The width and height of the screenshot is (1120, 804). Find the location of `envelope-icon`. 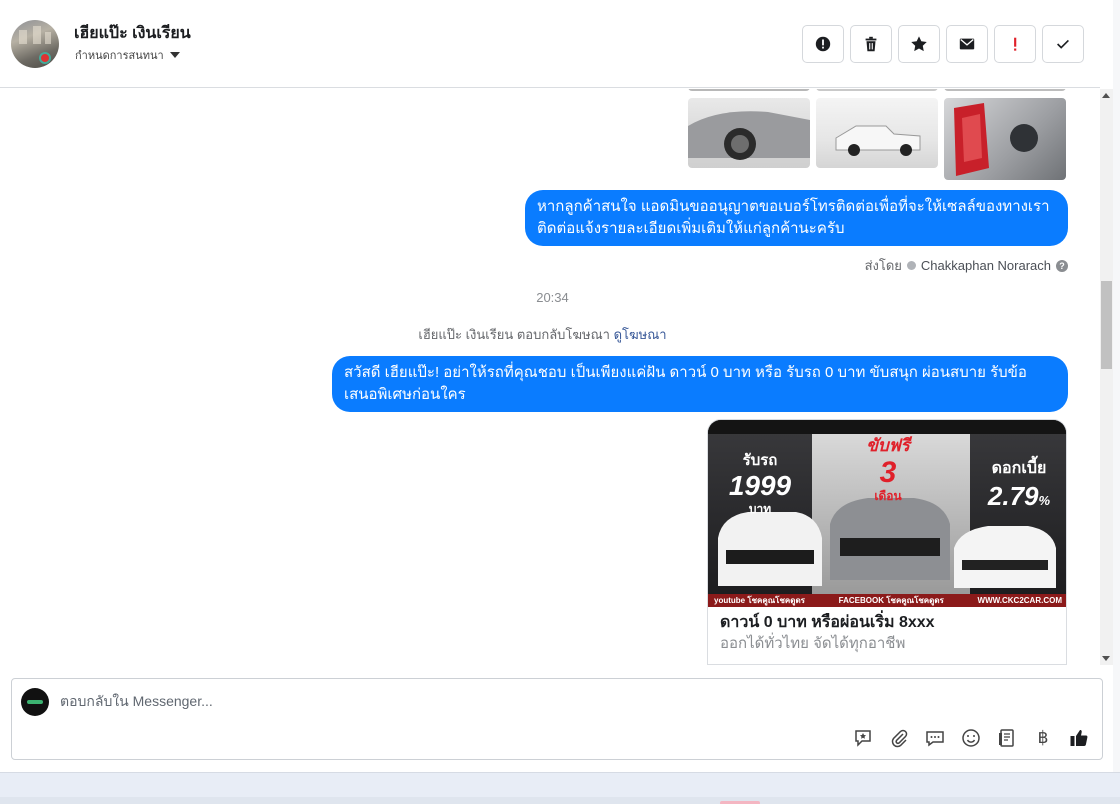

envelope-icon is located at coordinates (967, 44).